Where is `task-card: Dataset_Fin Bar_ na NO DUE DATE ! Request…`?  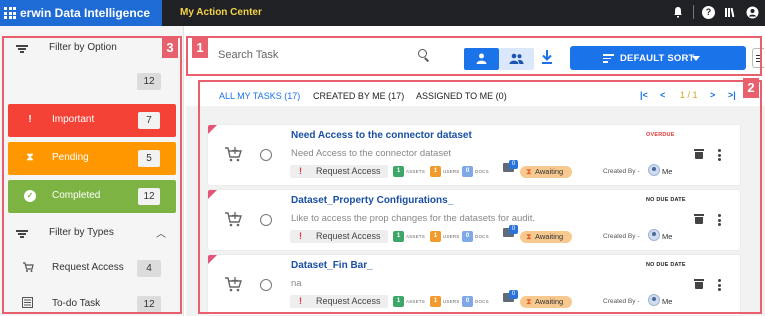 task-card: Dataset_Fin Bar_ na NO DUE DATE ! Request… is located at coordinates (474, 285).